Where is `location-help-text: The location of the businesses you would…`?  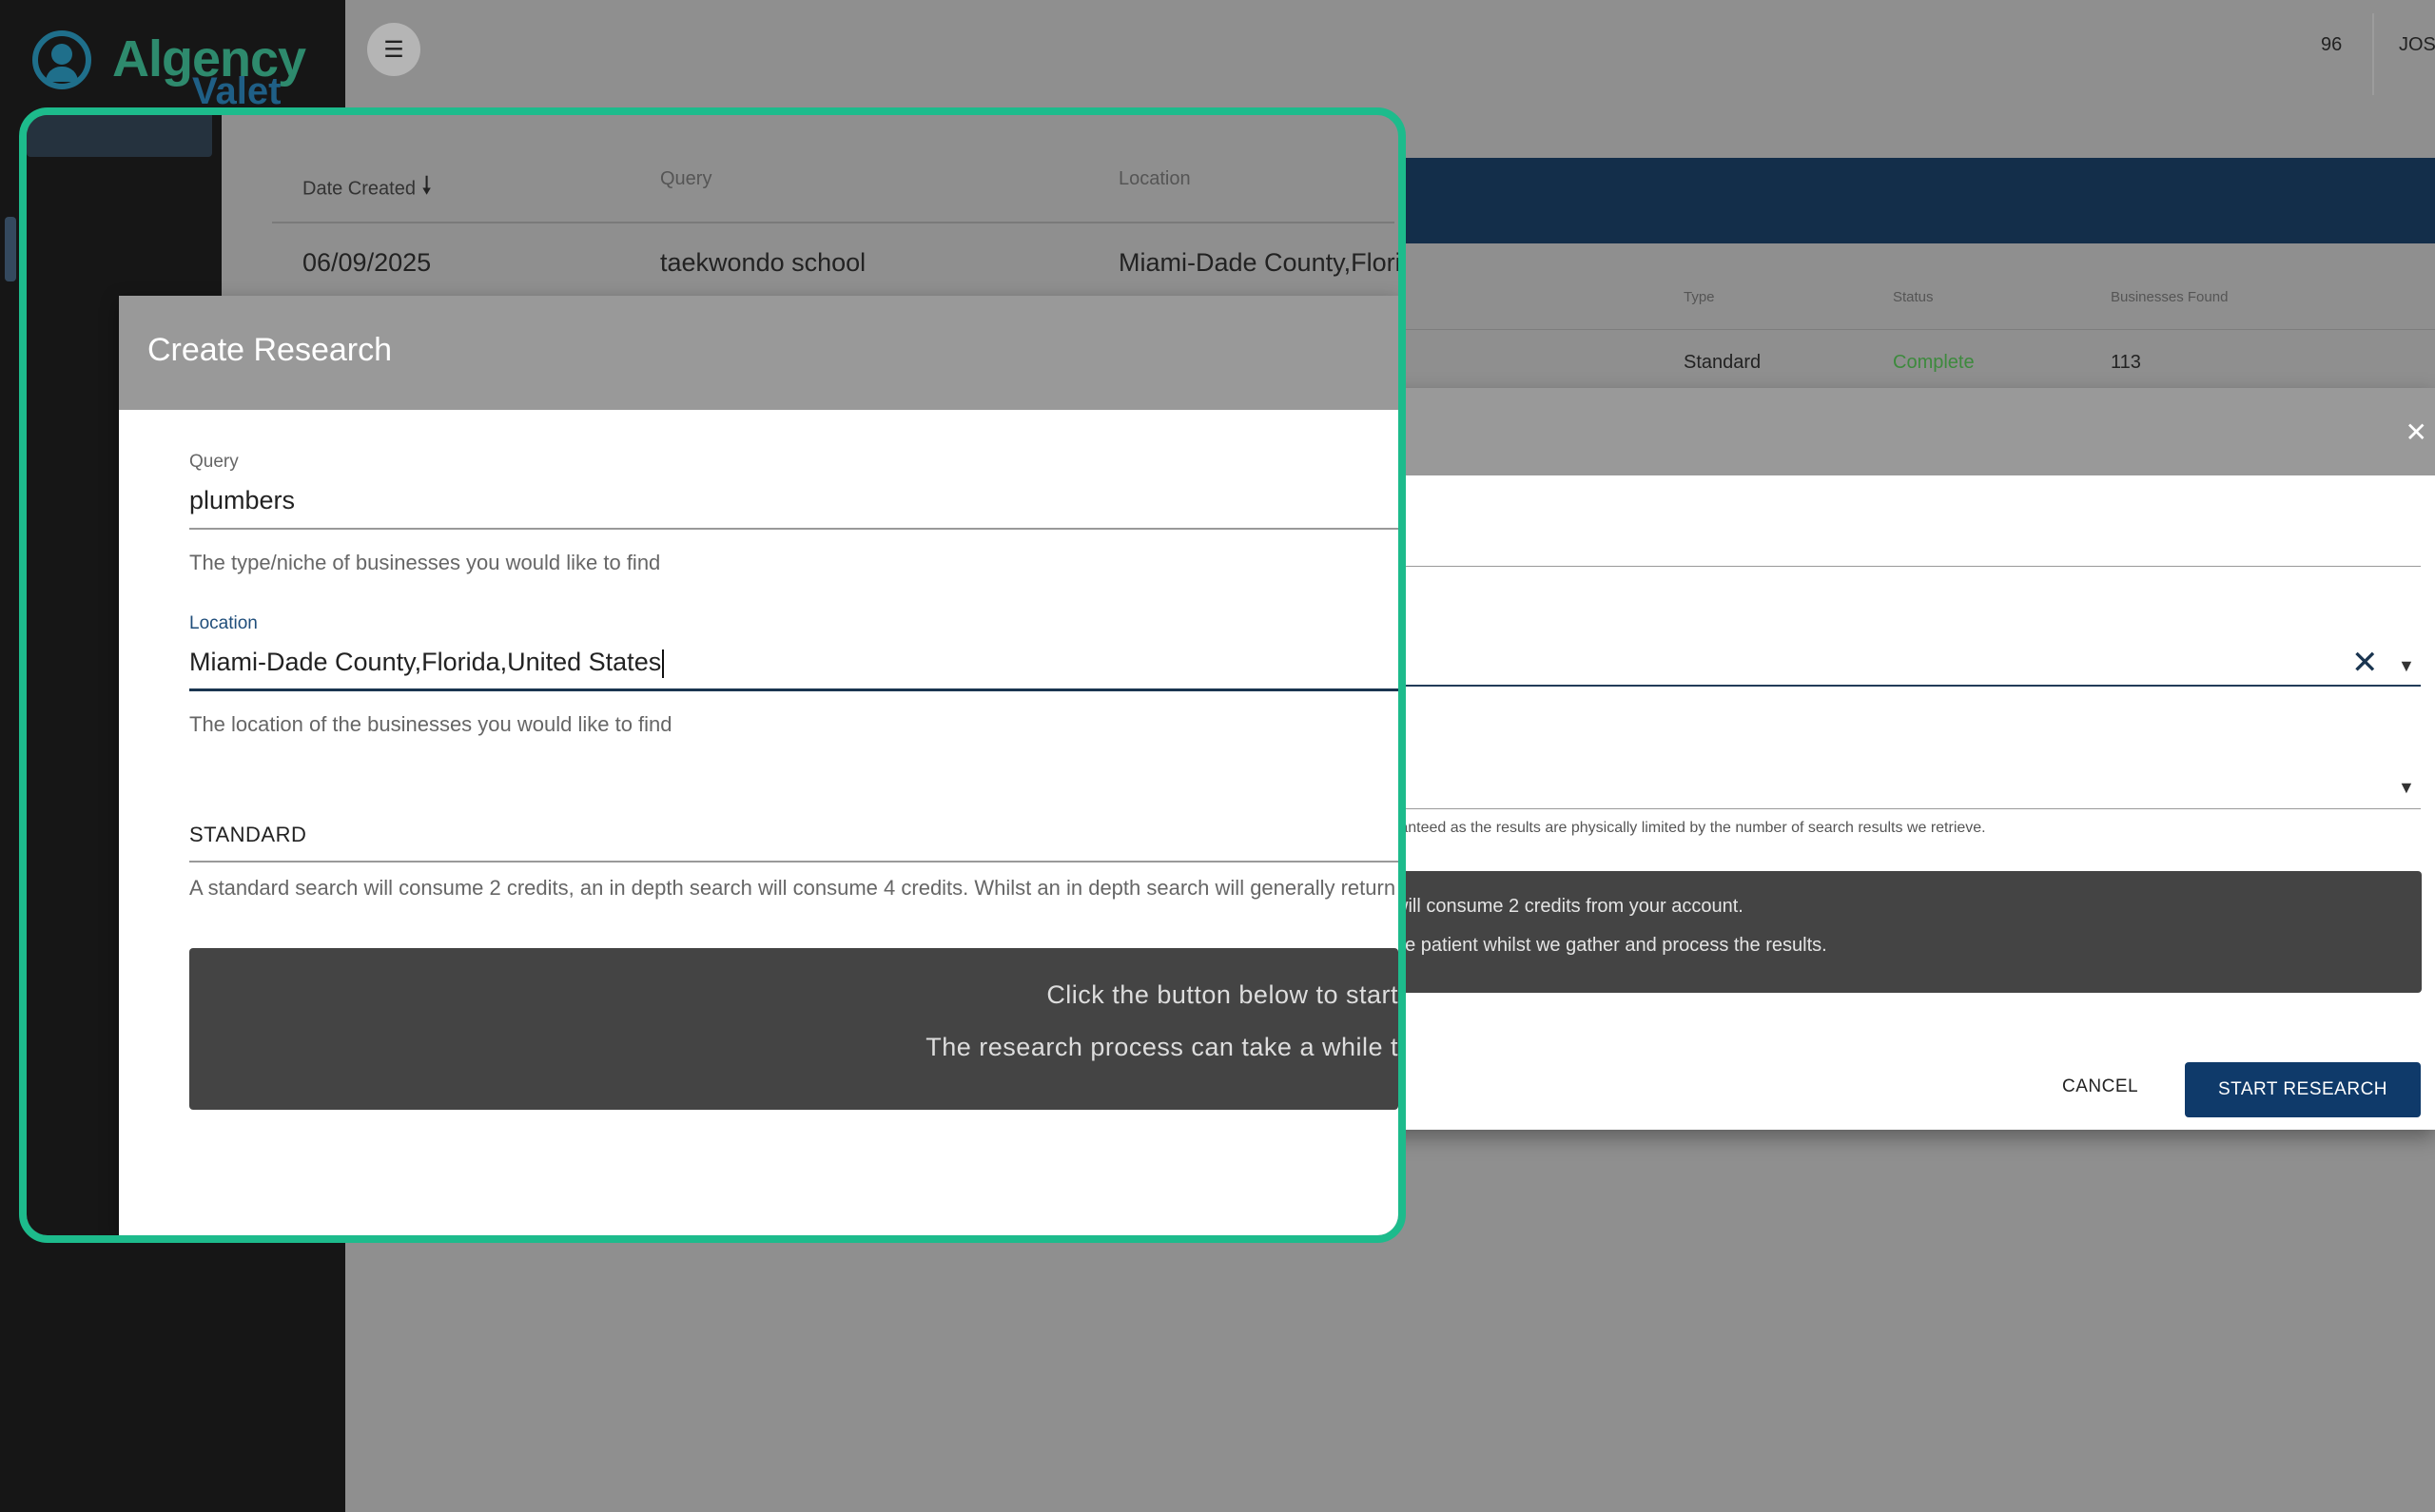 location-help-text: The location of the businesses you would… is located at coordinates (431, 724).